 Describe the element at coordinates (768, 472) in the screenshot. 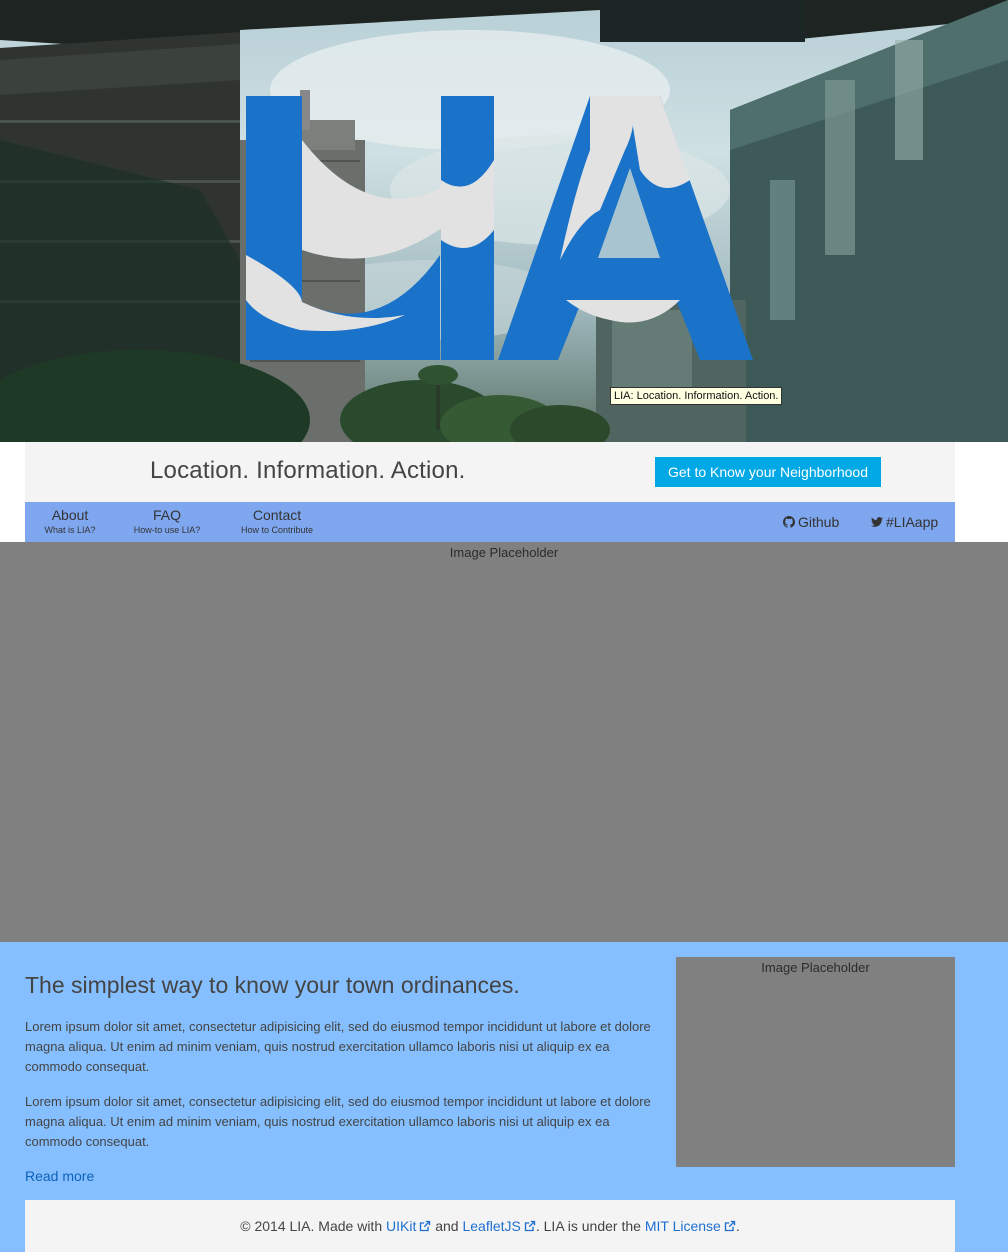

I see `get-to-know-neighborhood-button: Get to Know your Neighborhood` at that location.